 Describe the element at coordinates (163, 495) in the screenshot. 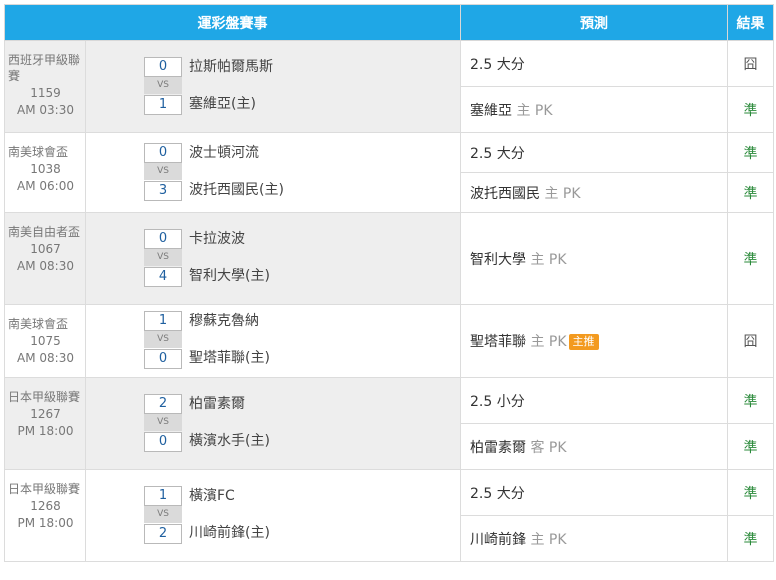

I see `team-a-score: 1` at that location.